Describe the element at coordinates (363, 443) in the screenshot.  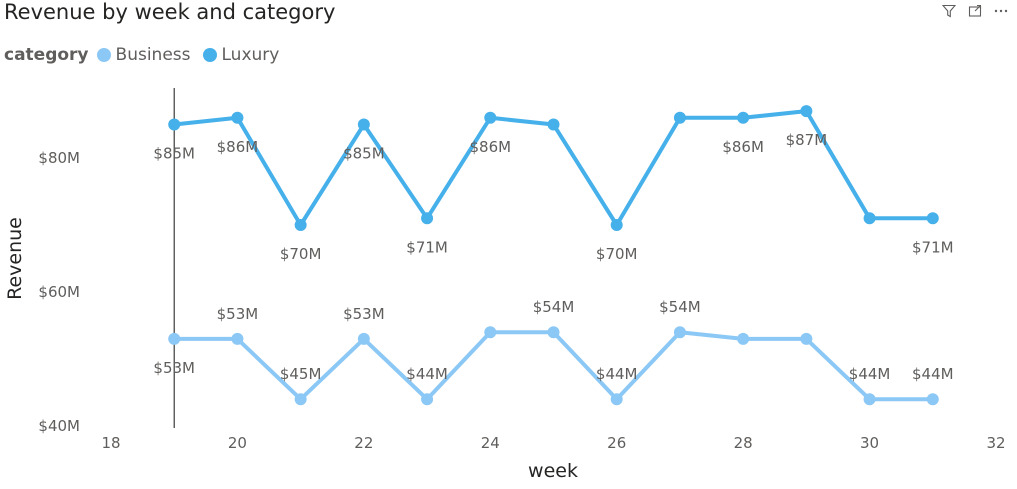
I see `x-tick-label: 22` at that location.